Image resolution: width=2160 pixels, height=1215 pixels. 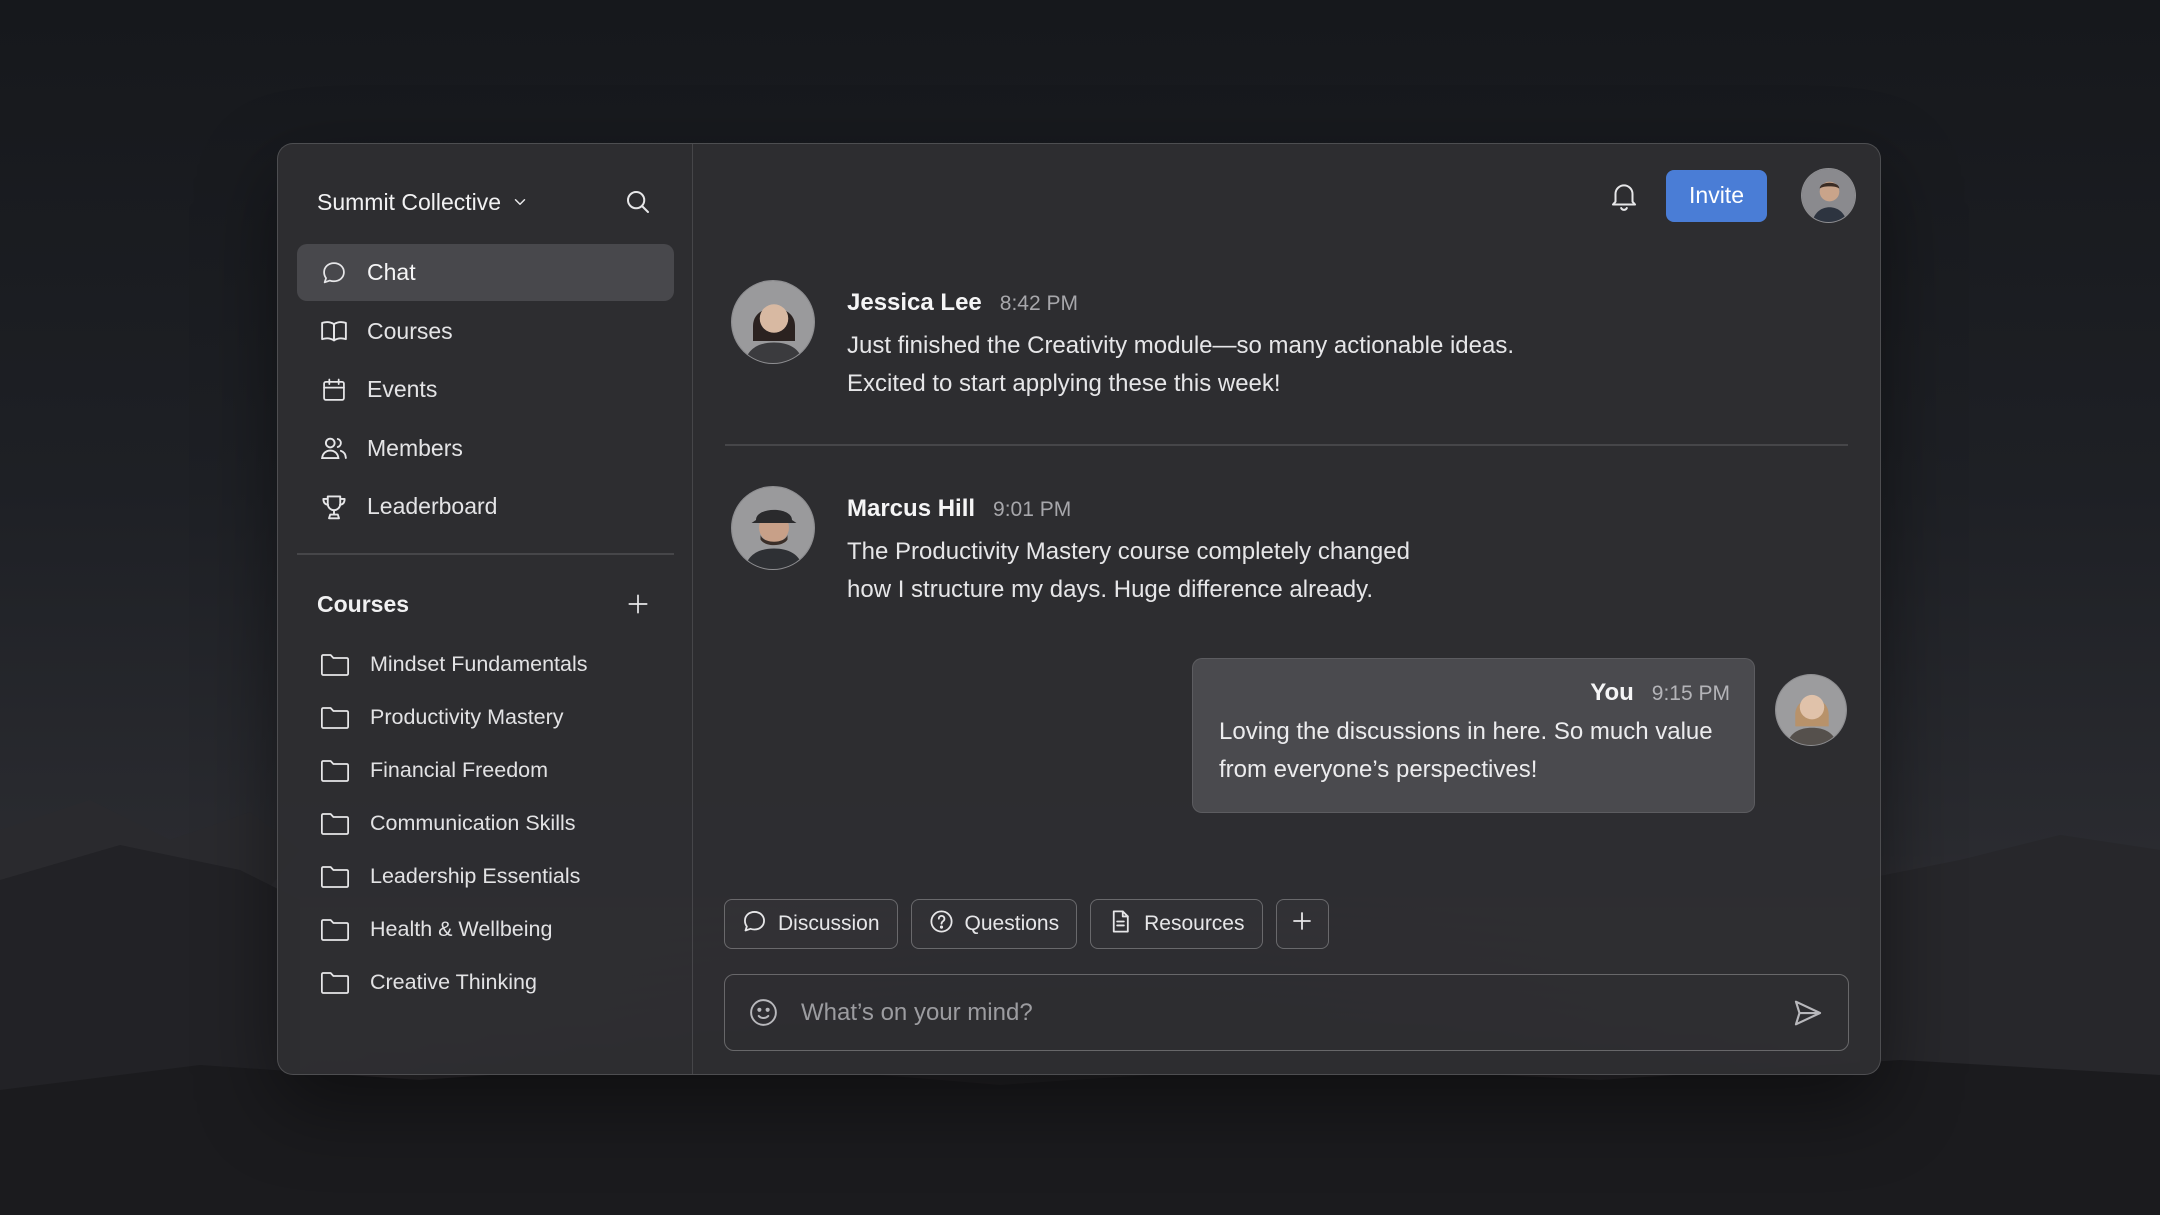 I want to click on message-line: from everyone’s perspectives!, so click(x=1378, y=769).